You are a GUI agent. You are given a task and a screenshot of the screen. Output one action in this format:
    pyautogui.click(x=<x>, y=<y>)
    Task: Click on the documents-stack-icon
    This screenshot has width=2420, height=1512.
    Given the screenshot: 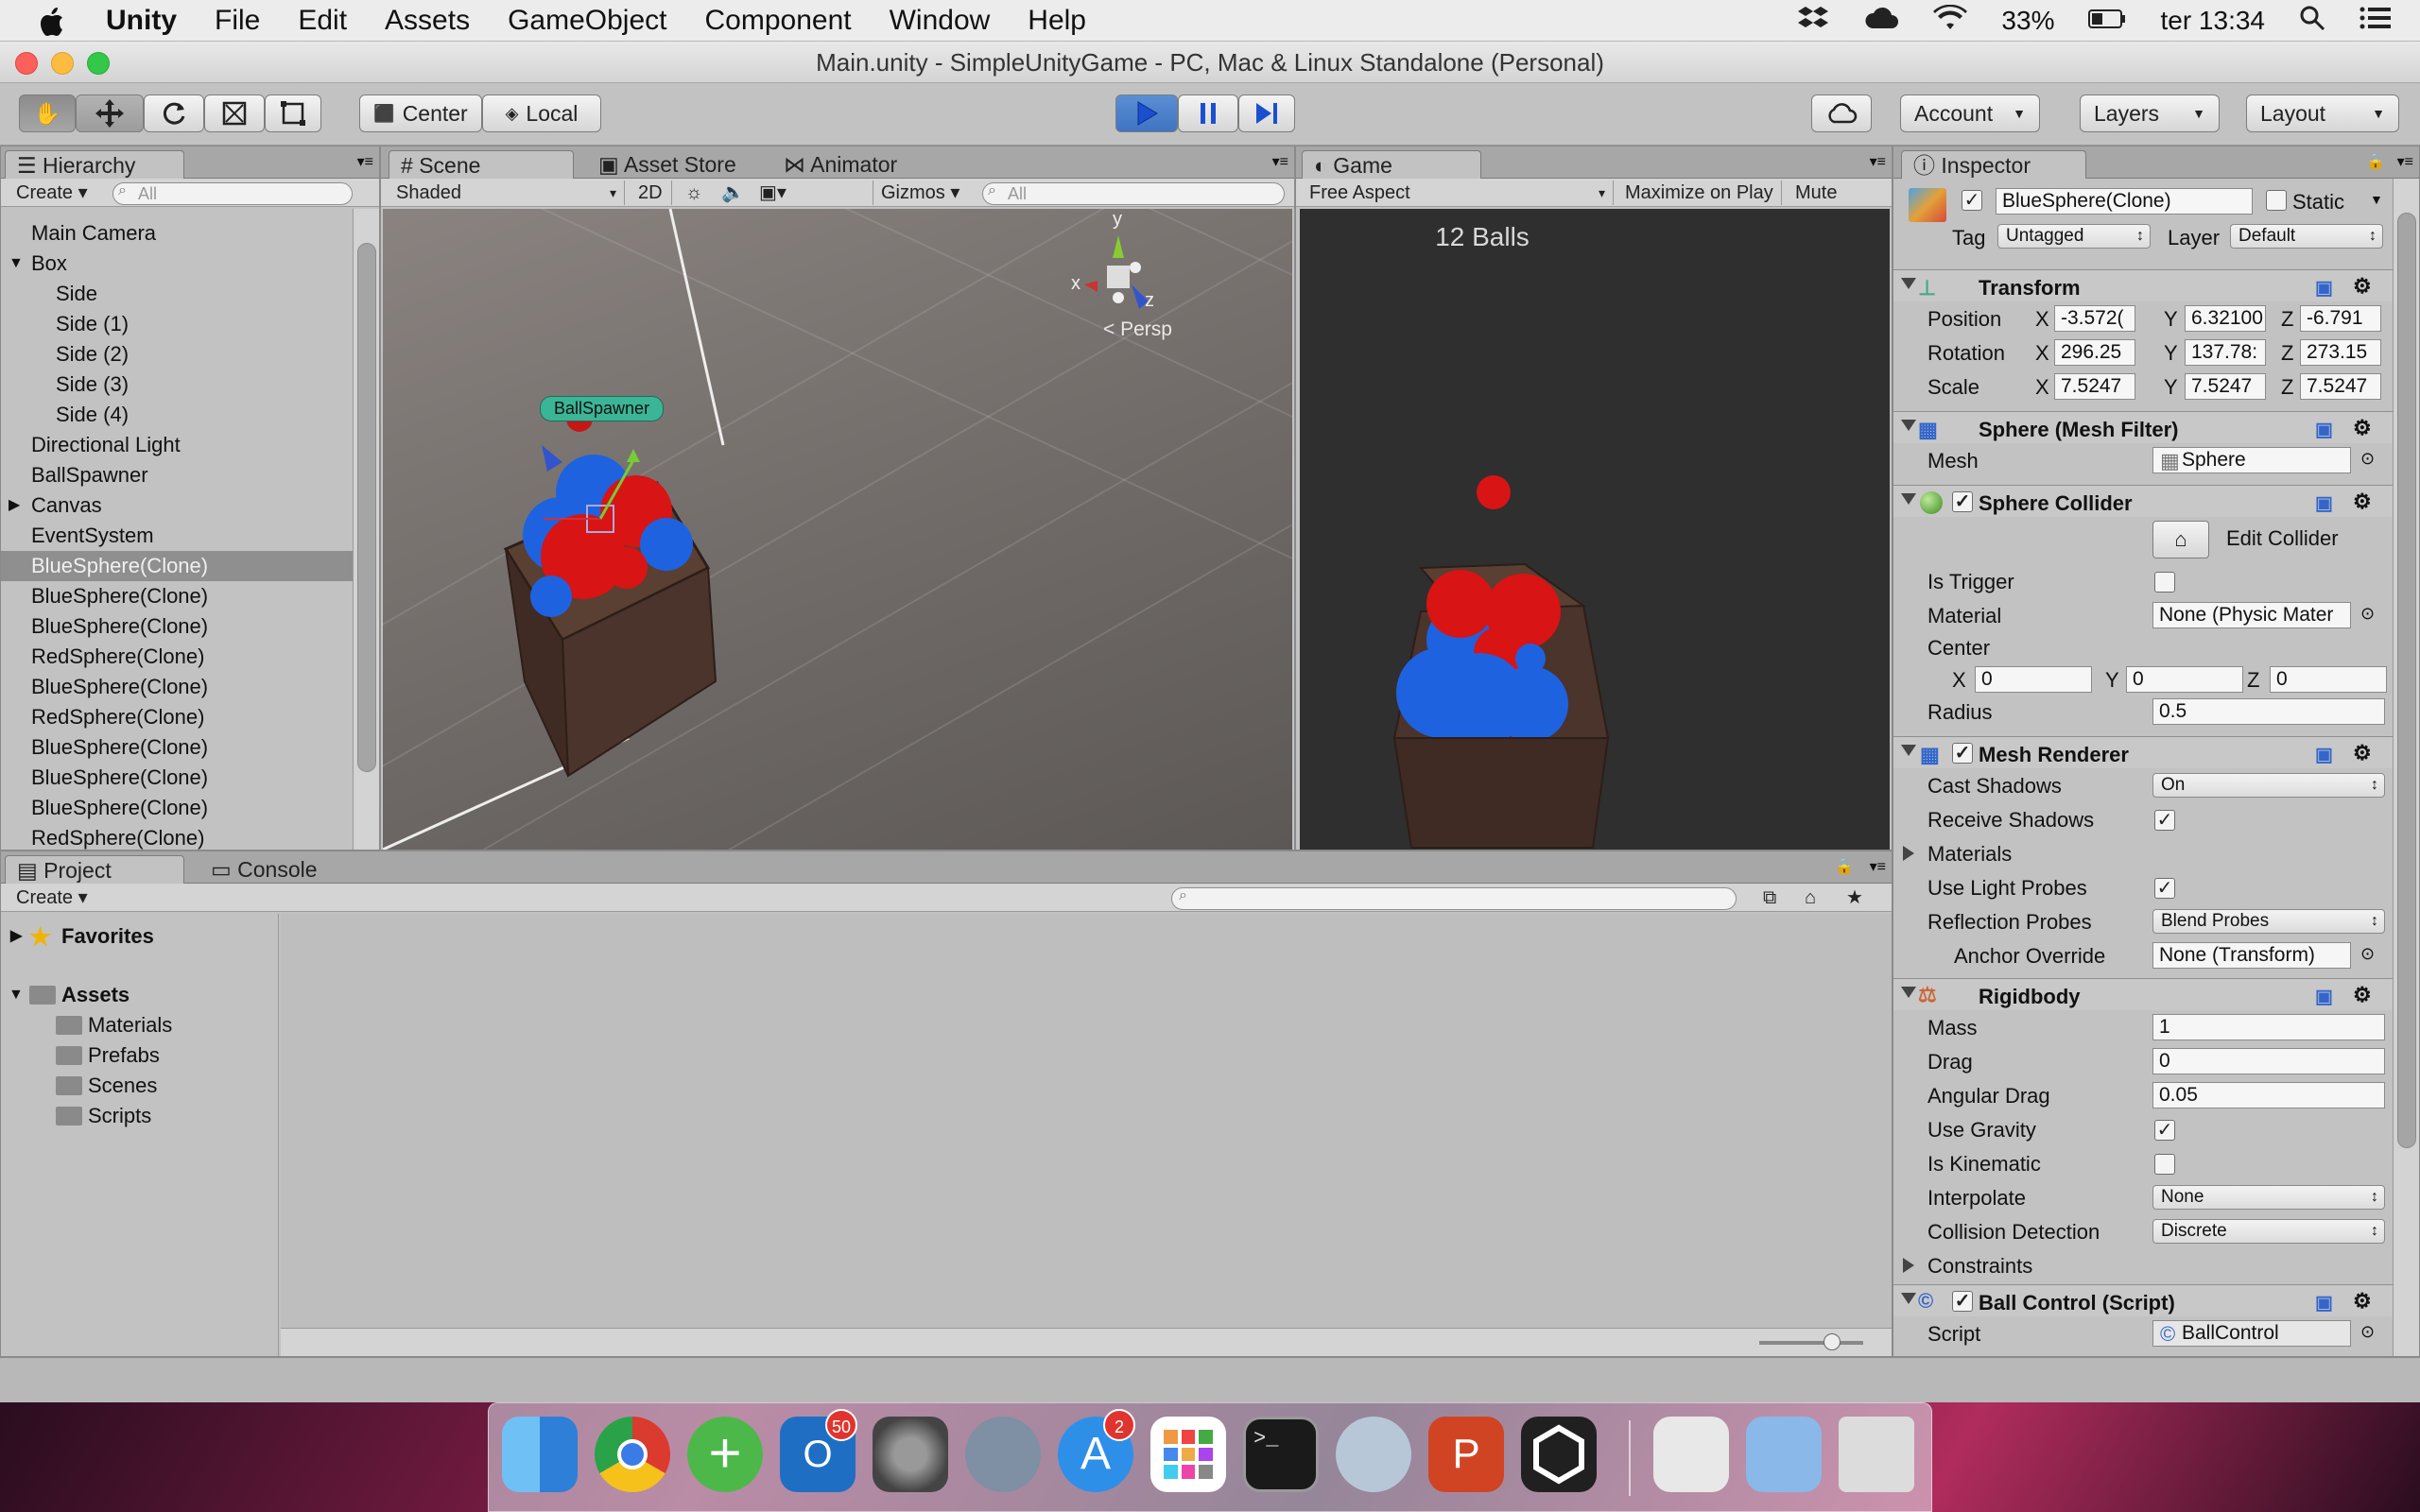 What is the action you would take?
    pyautogui.click(x=1691, y=1454)
    